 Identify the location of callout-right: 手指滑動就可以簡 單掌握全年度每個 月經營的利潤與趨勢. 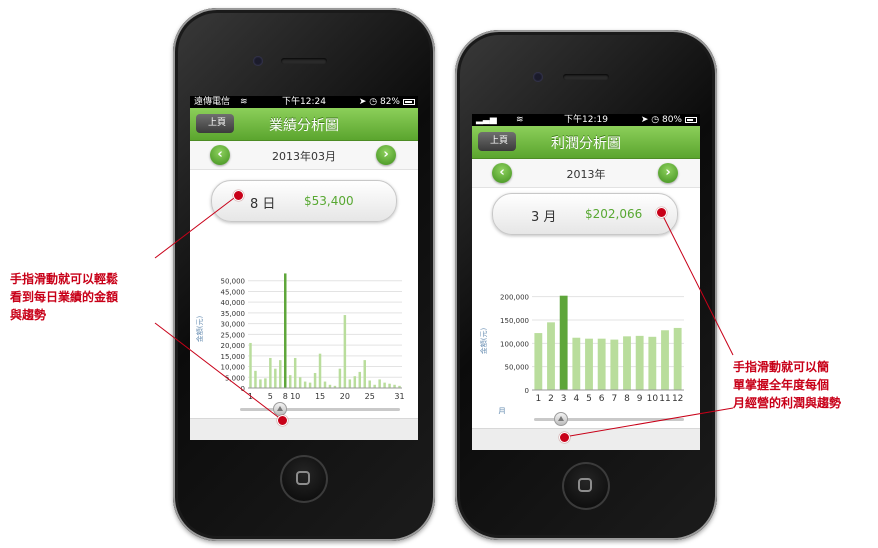
(787, 385).